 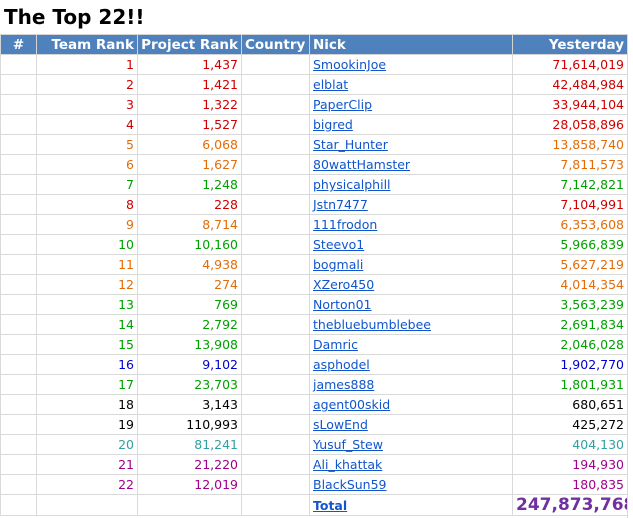 I want to click on project-rank-cell: 2,792, so click(x=189, y=324).